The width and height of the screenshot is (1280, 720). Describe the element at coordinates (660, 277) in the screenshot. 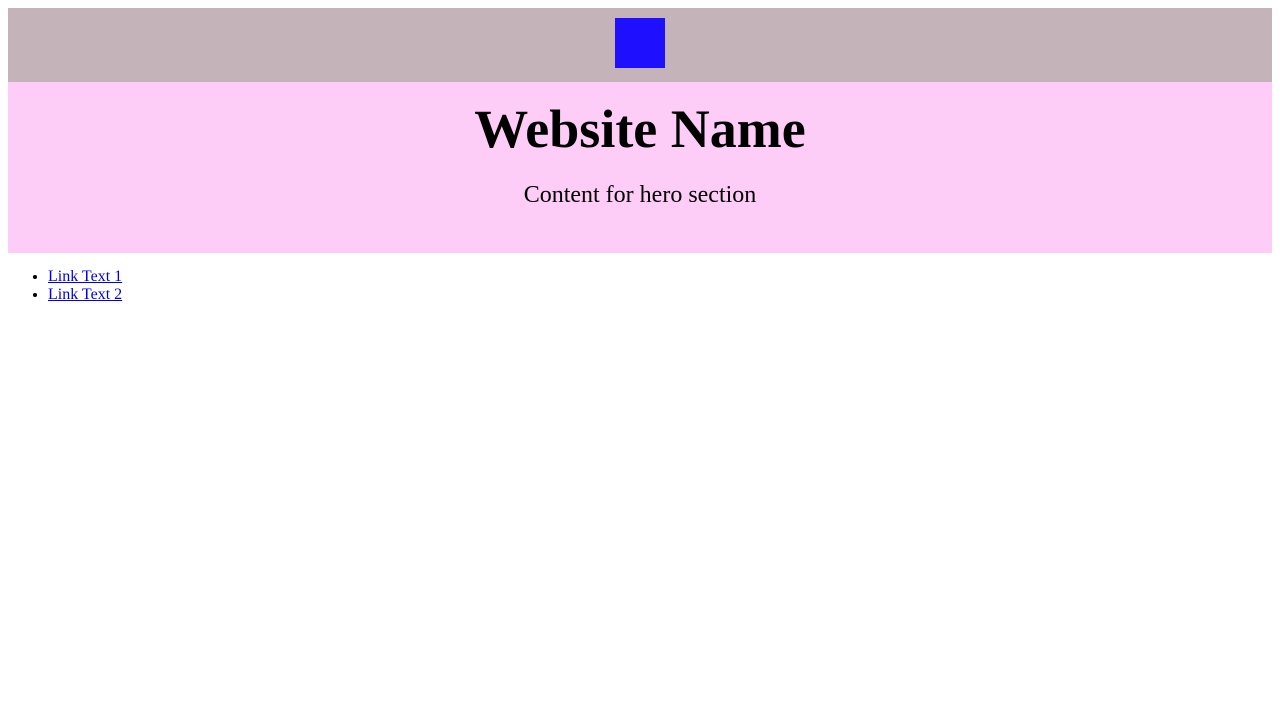

I see `list-item: Link Text 1` at that location.